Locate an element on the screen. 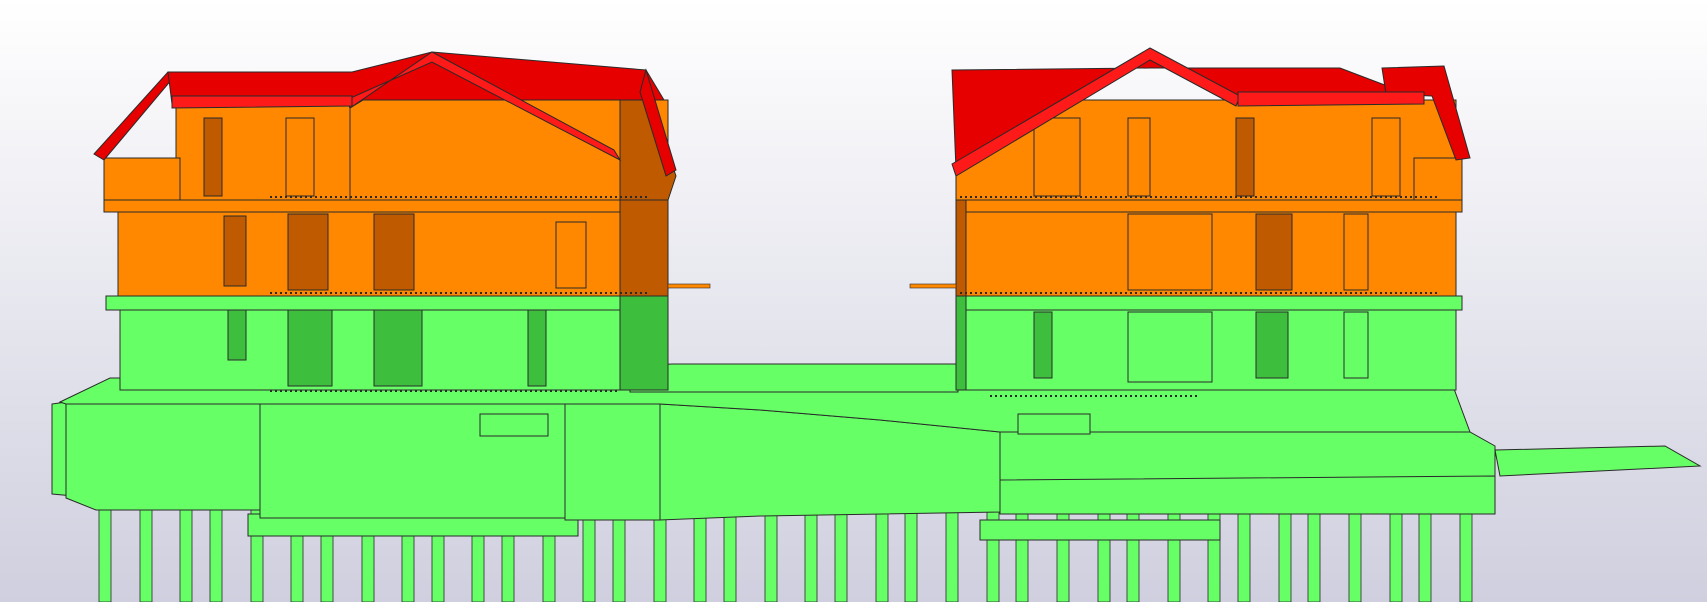 This screenshot has width=1707, height=602. stair-block-right is located at coordinates (1054, 424).